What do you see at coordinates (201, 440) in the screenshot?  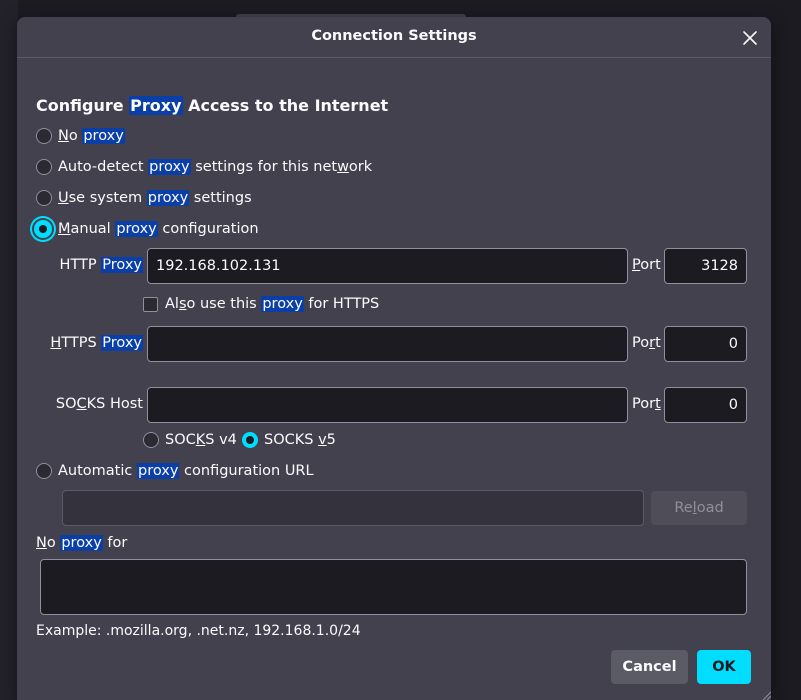 I see `radio-socks-v4-label: SOCKS v4` at bounding box center [201, 440].